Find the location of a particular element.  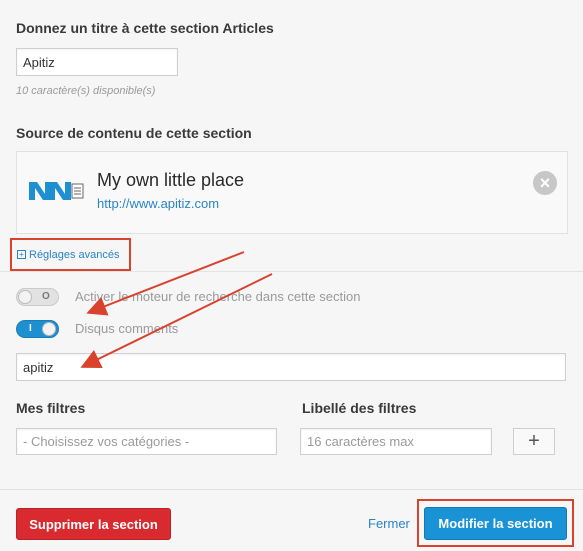

categories-select: - Choisissez vos catégories - is located at coordinates (146, 441).